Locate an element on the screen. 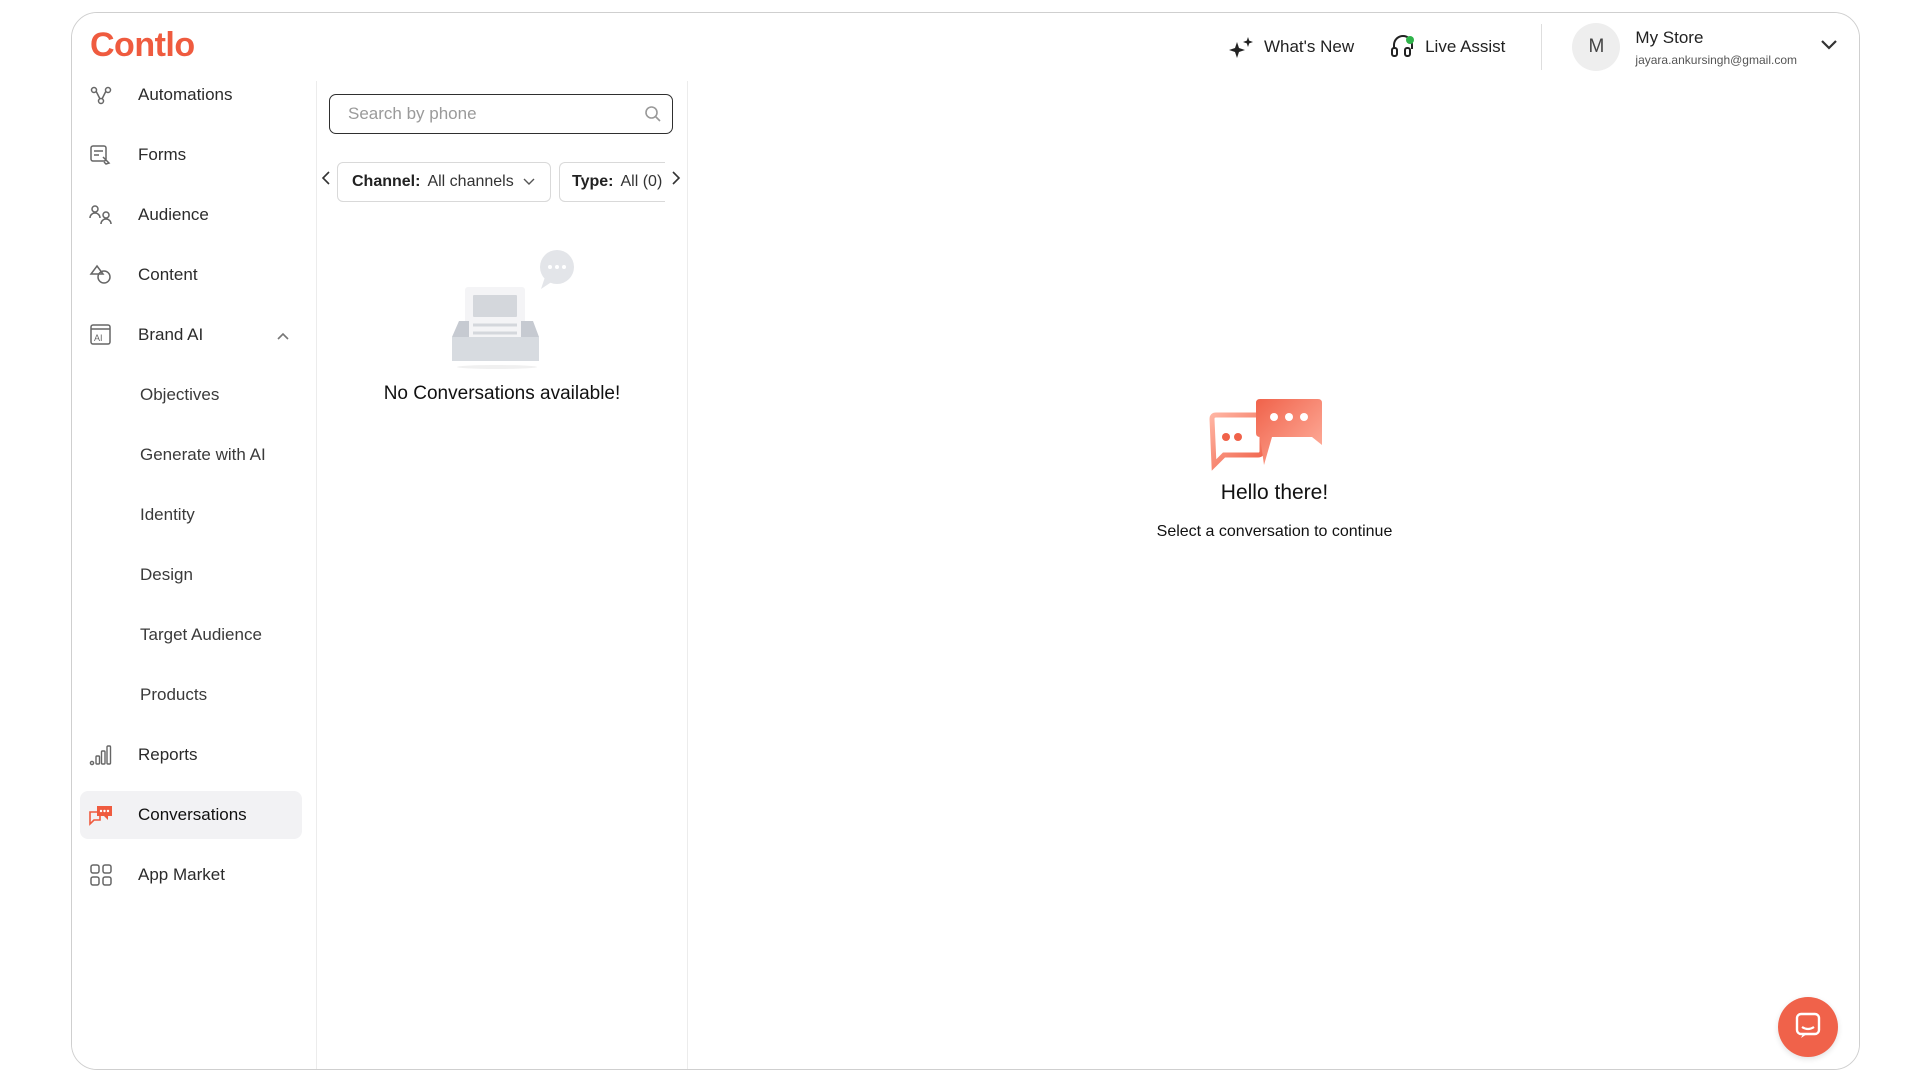  channel-filter-dropdown: Channel: All channels is located at coordinates (444, 182).